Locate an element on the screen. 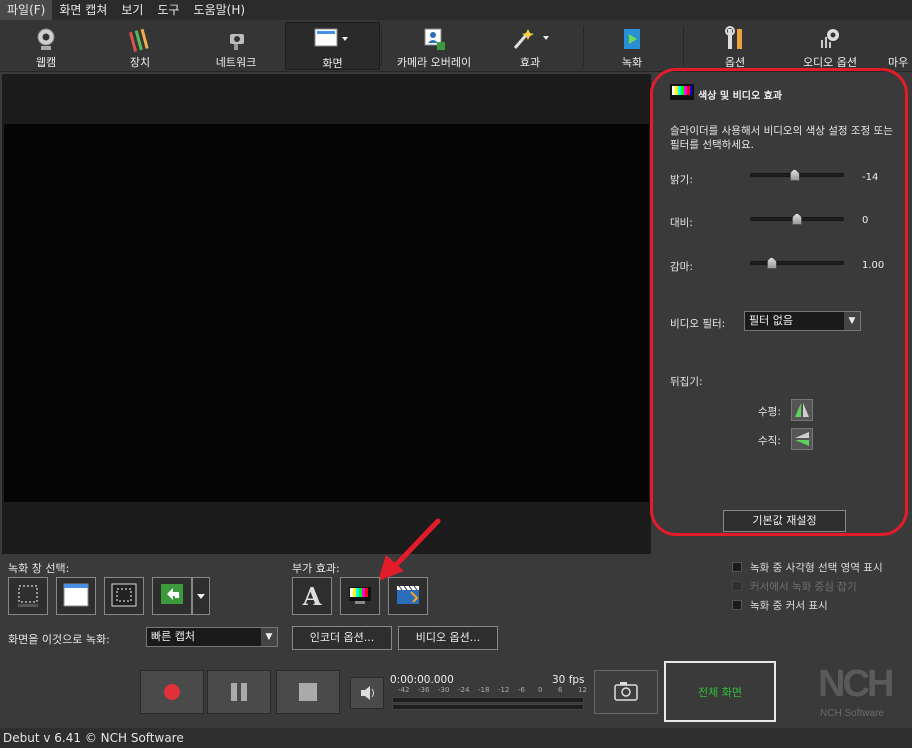 The width and height of the screenshot is (912, 748). horizontal-flip-label: 수평: is located at coordinates (769, 412).